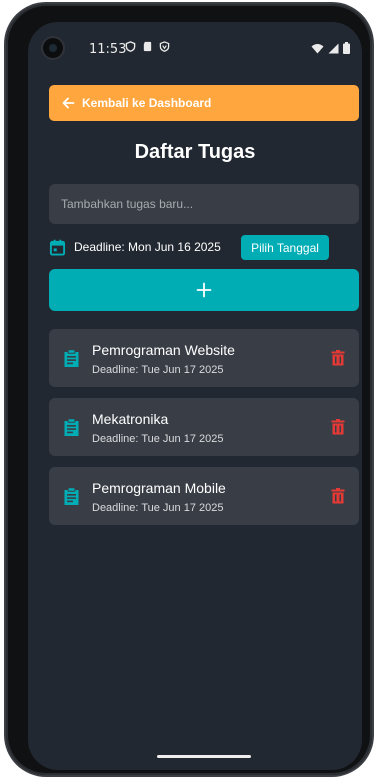 This screenshot has height=778, width=375. I want to click on status-icons-right, so click(330, 48).